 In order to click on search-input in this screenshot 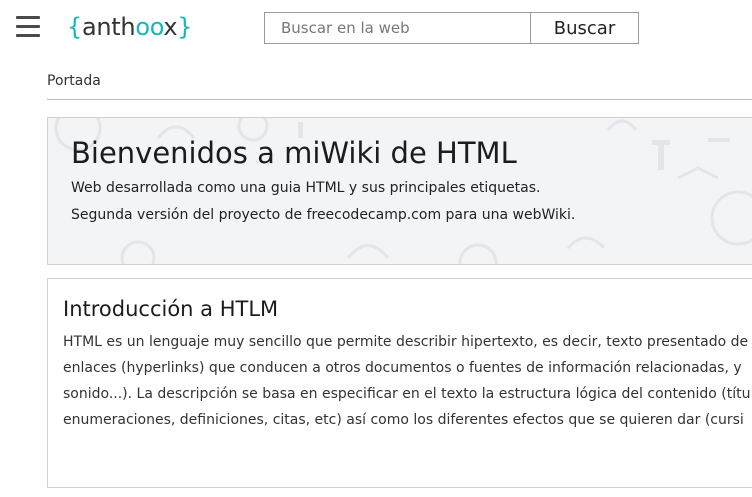, I will do `click(397, 28)`.